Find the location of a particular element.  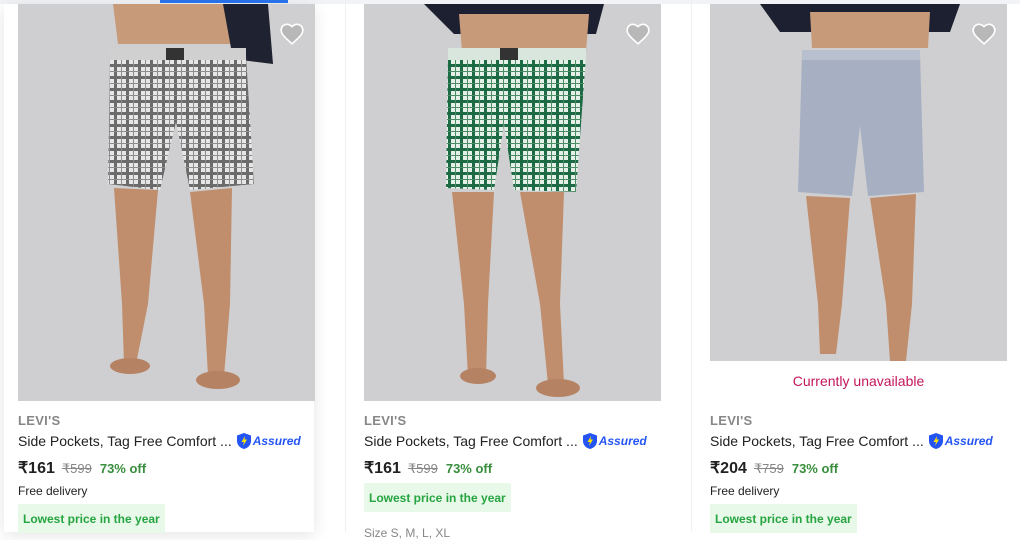

price-row: ₹204 ₹759 73% off is located at coordinates (774, 468).